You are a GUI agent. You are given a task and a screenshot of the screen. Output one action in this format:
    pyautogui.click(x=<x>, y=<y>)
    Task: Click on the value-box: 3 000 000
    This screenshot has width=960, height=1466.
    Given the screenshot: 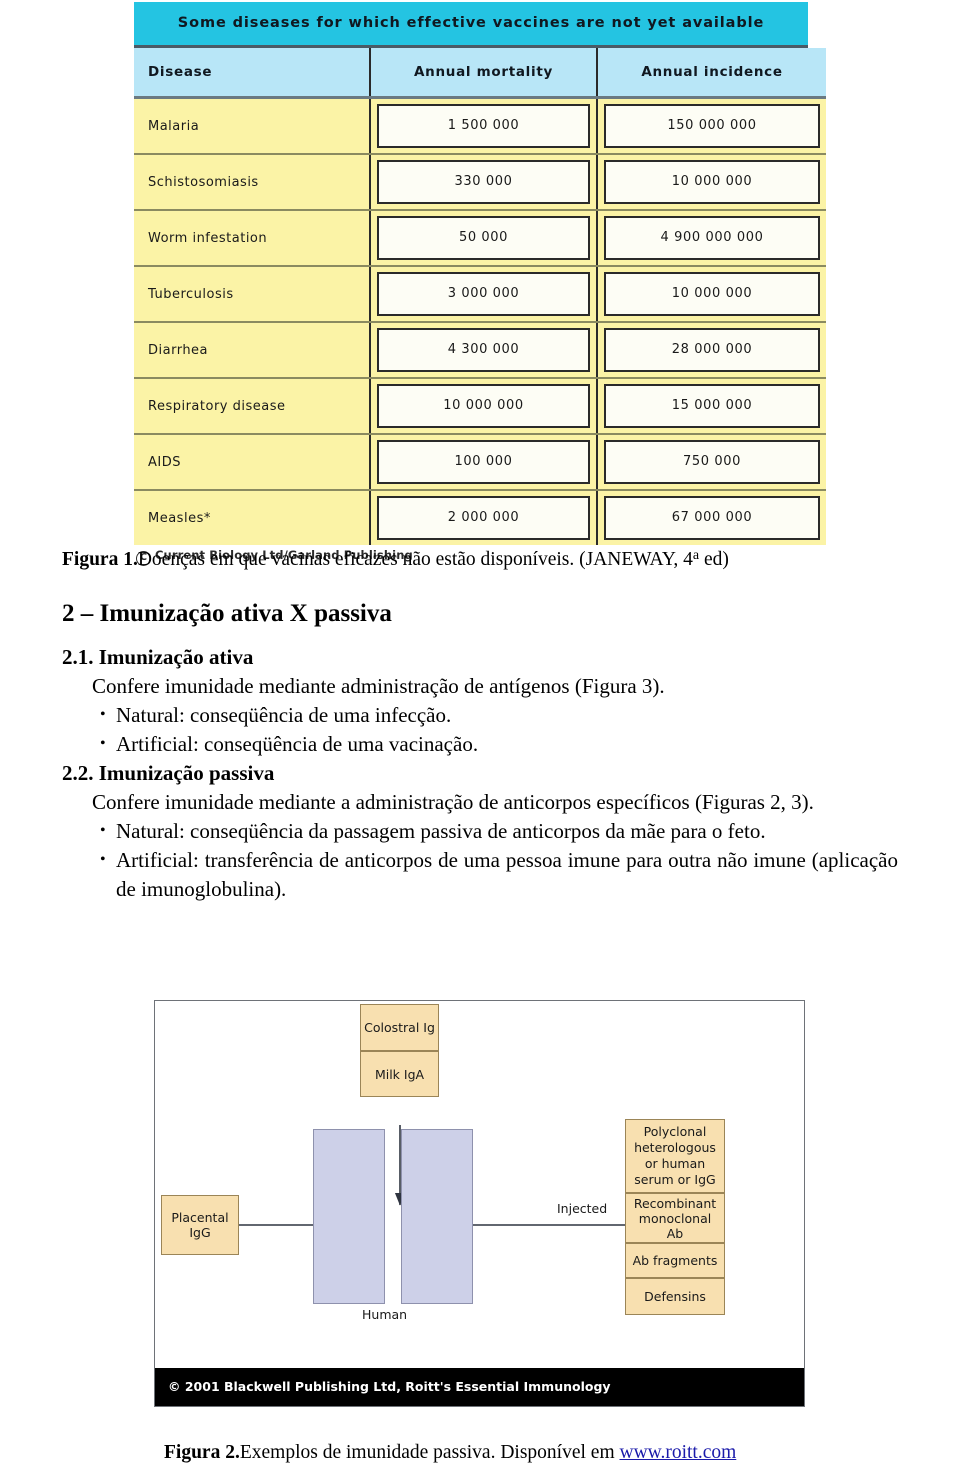 What is the action you would take?
    pyautogui.click(x=483, y=294)
    